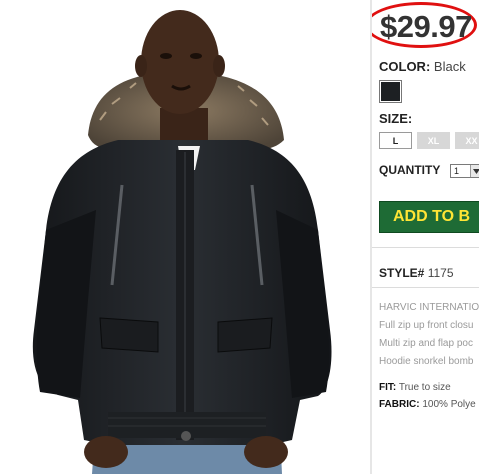 Image resolution: width=479 pixels, height=474 pixels. I want to click on chevron-down-icon, so click(474, 171).